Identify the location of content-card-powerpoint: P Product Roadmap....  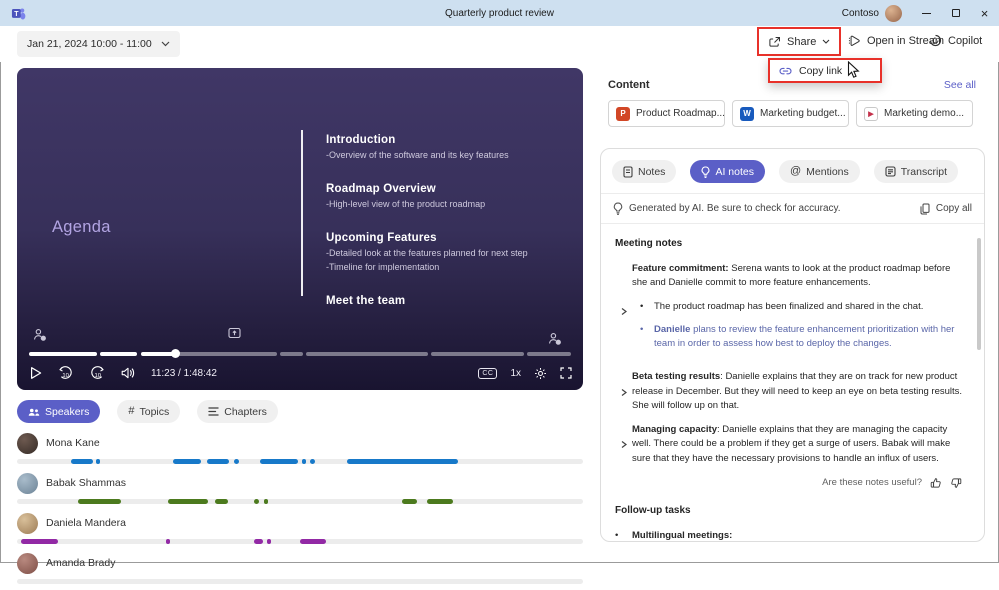
(666, 113).